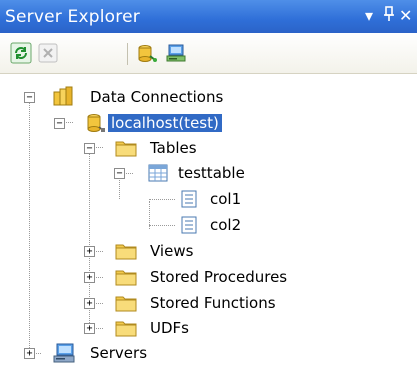 This screenshot has height=369, width=417. I want to click on tree-node-label: UDFs, so click(169, 328).